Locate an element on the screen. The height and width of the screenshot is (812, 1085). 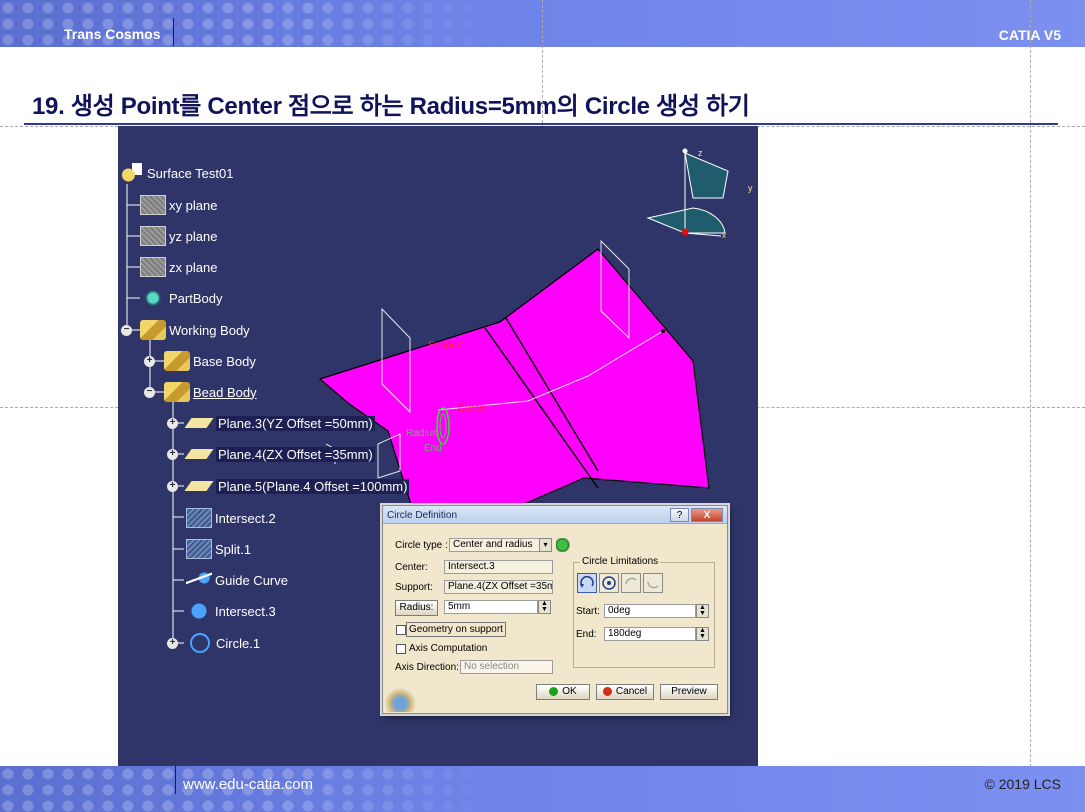
preview-button: Preview is located at coordinates (689, 692).